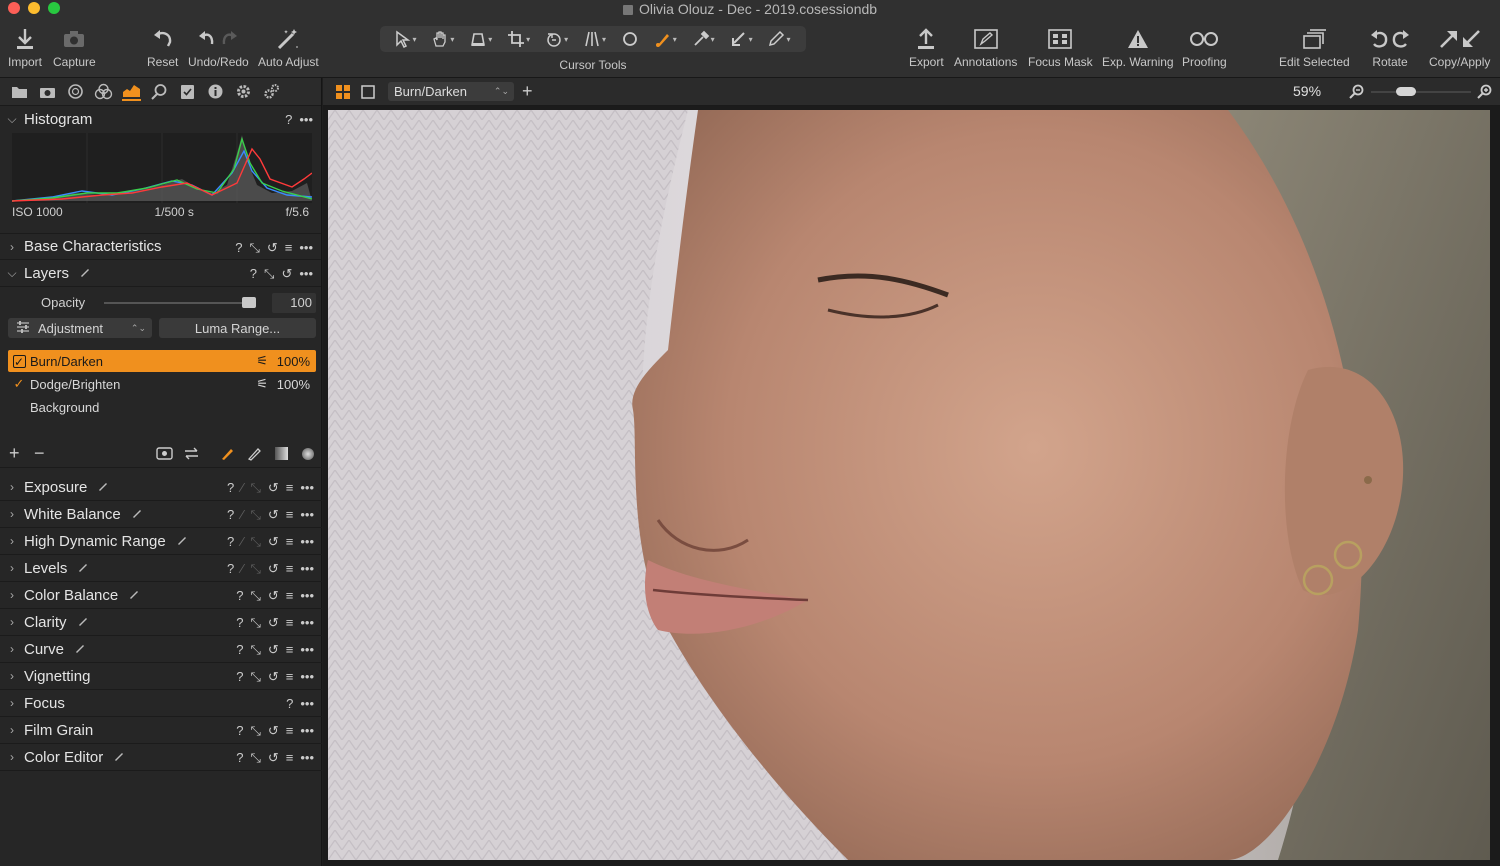 This screenshot has height=866, width=1500. Describe the element at coordinates (160, 246) in the screenshot. I see `base-characteristics-header: › Base Characteristics ? ⤡ ↺ ≡ •••` at that location.